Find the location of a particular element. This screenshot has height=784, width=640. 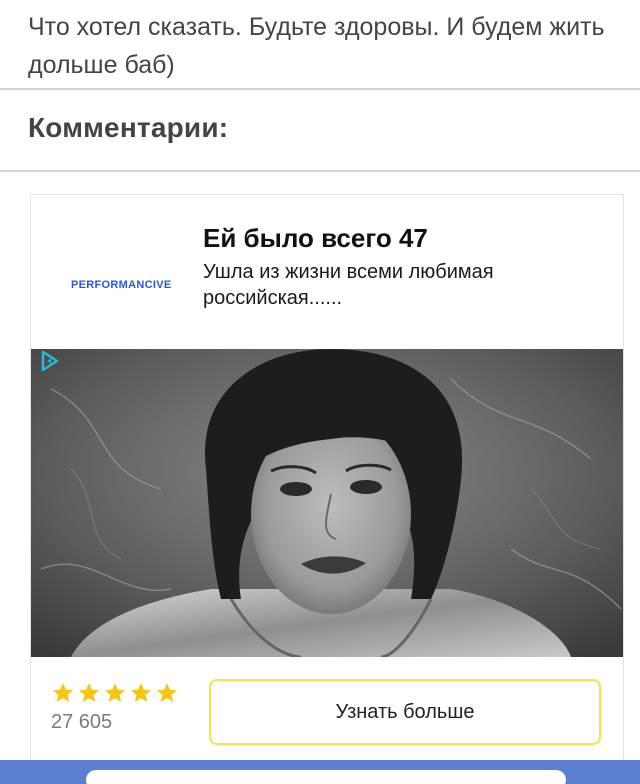

ad-title: Ей было всего 47 is located at coordinates (315, 238).